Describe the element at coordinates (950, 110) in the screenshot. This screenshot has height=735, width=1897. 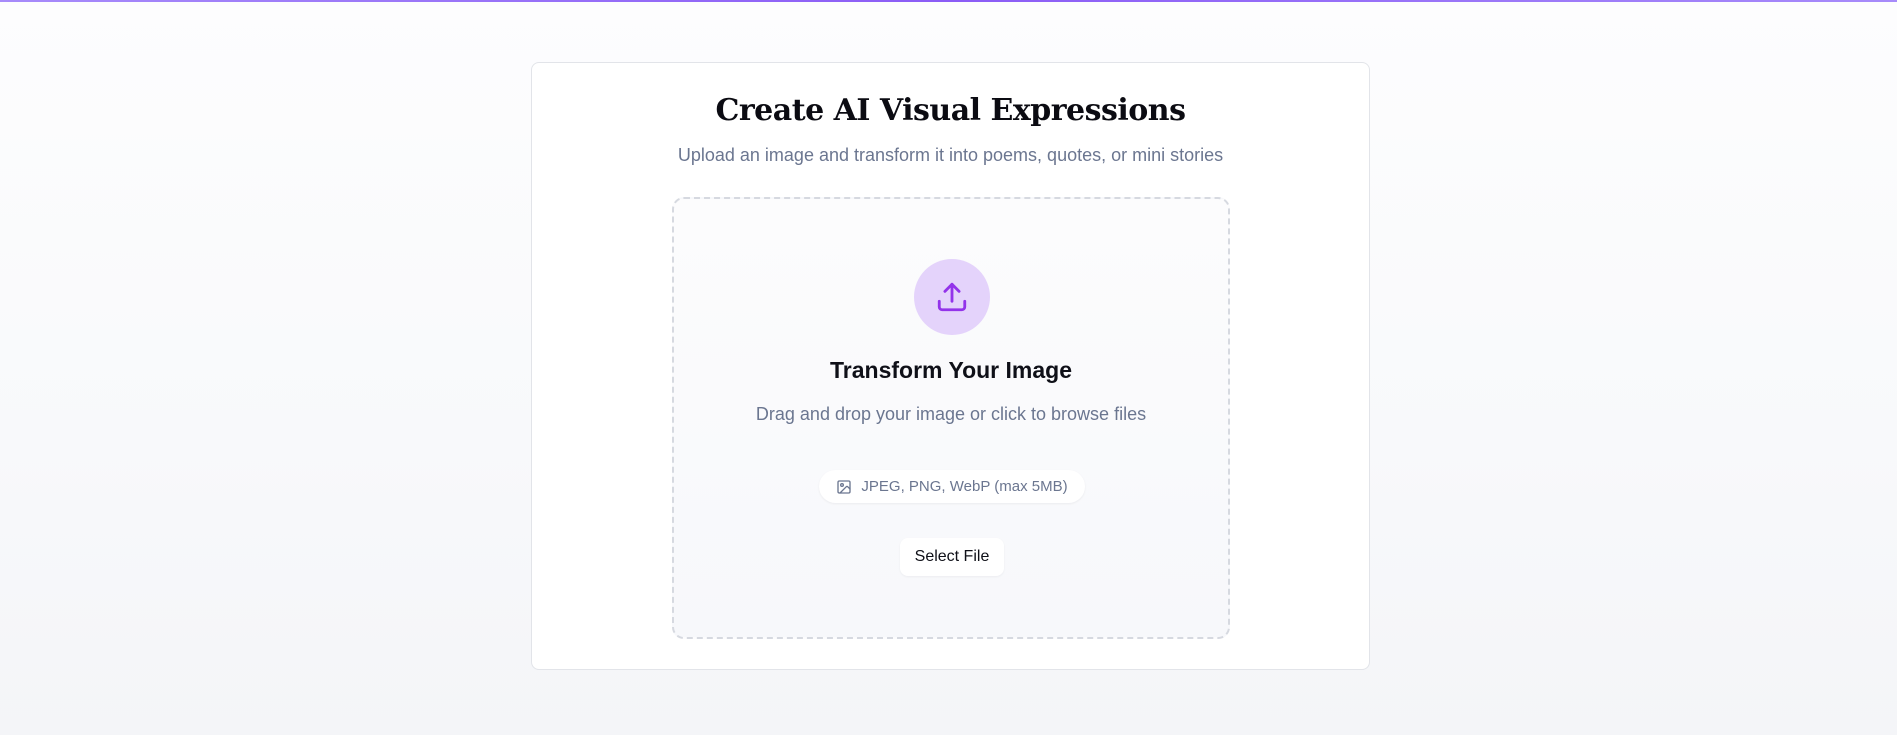
I see `page-title: Create AI Visual Expressions` at that location.